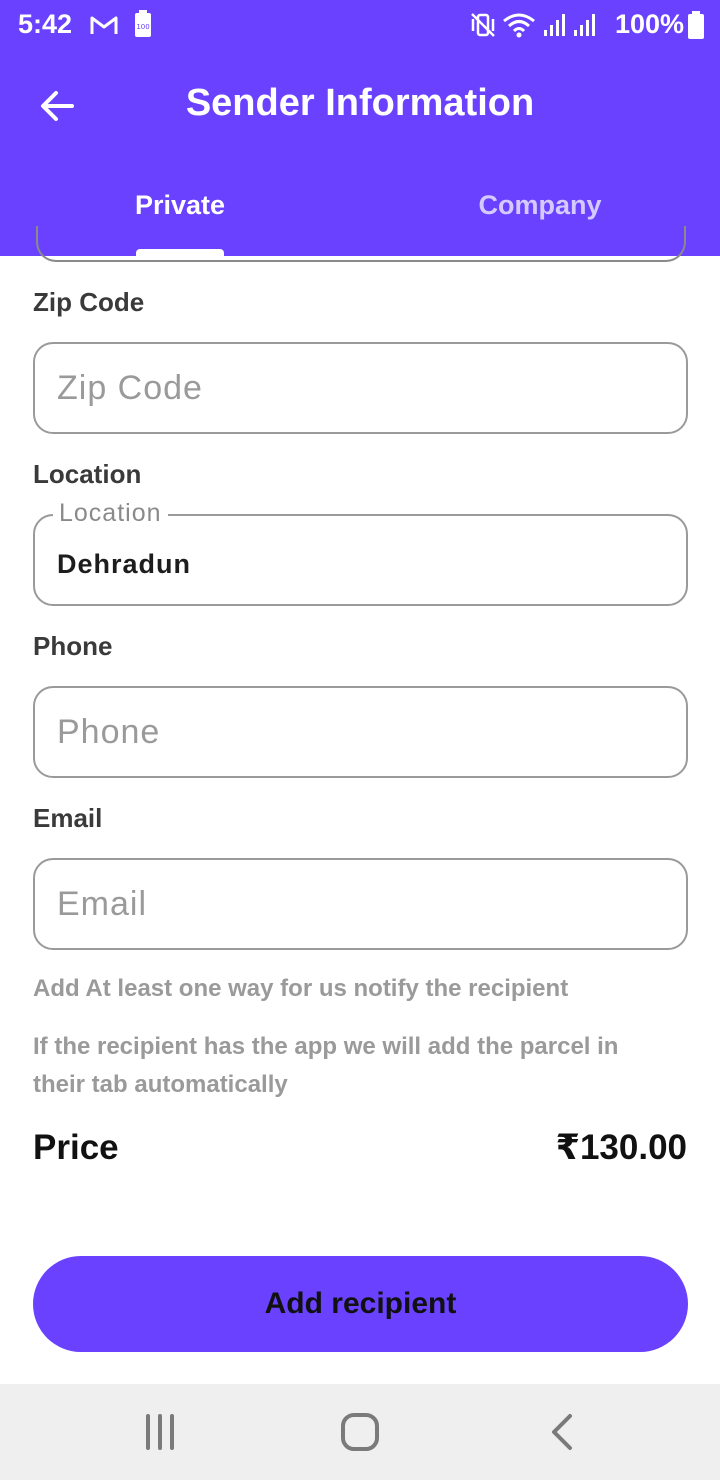 This screenshot has height=1480, width=720. What do you see at coordinates (76, 1147) in the screenshot?
I see `price-label: Price` at bounding box center [76, 1147].